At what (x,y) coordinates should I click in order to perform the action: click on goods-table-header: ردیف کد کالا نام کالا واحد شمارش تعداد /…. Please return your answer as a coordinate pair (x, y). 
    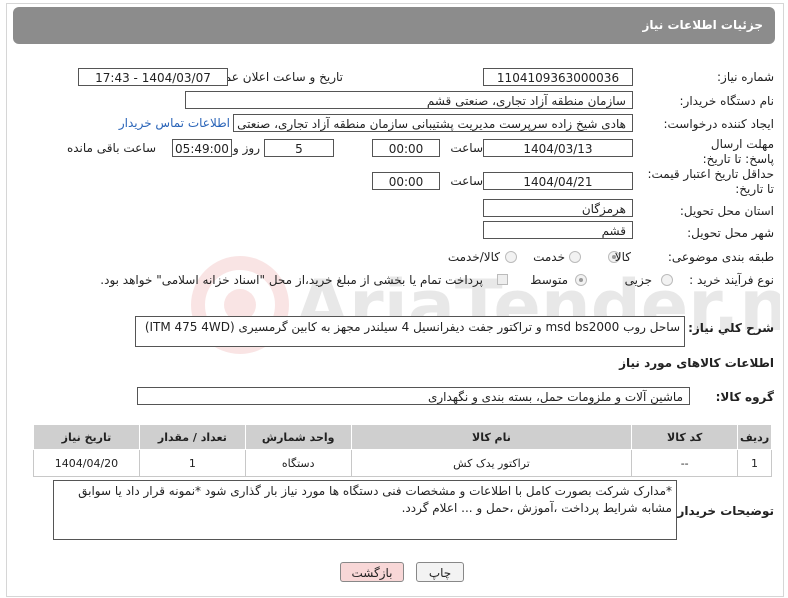
    Looking at the image, I should click on (402, 437).